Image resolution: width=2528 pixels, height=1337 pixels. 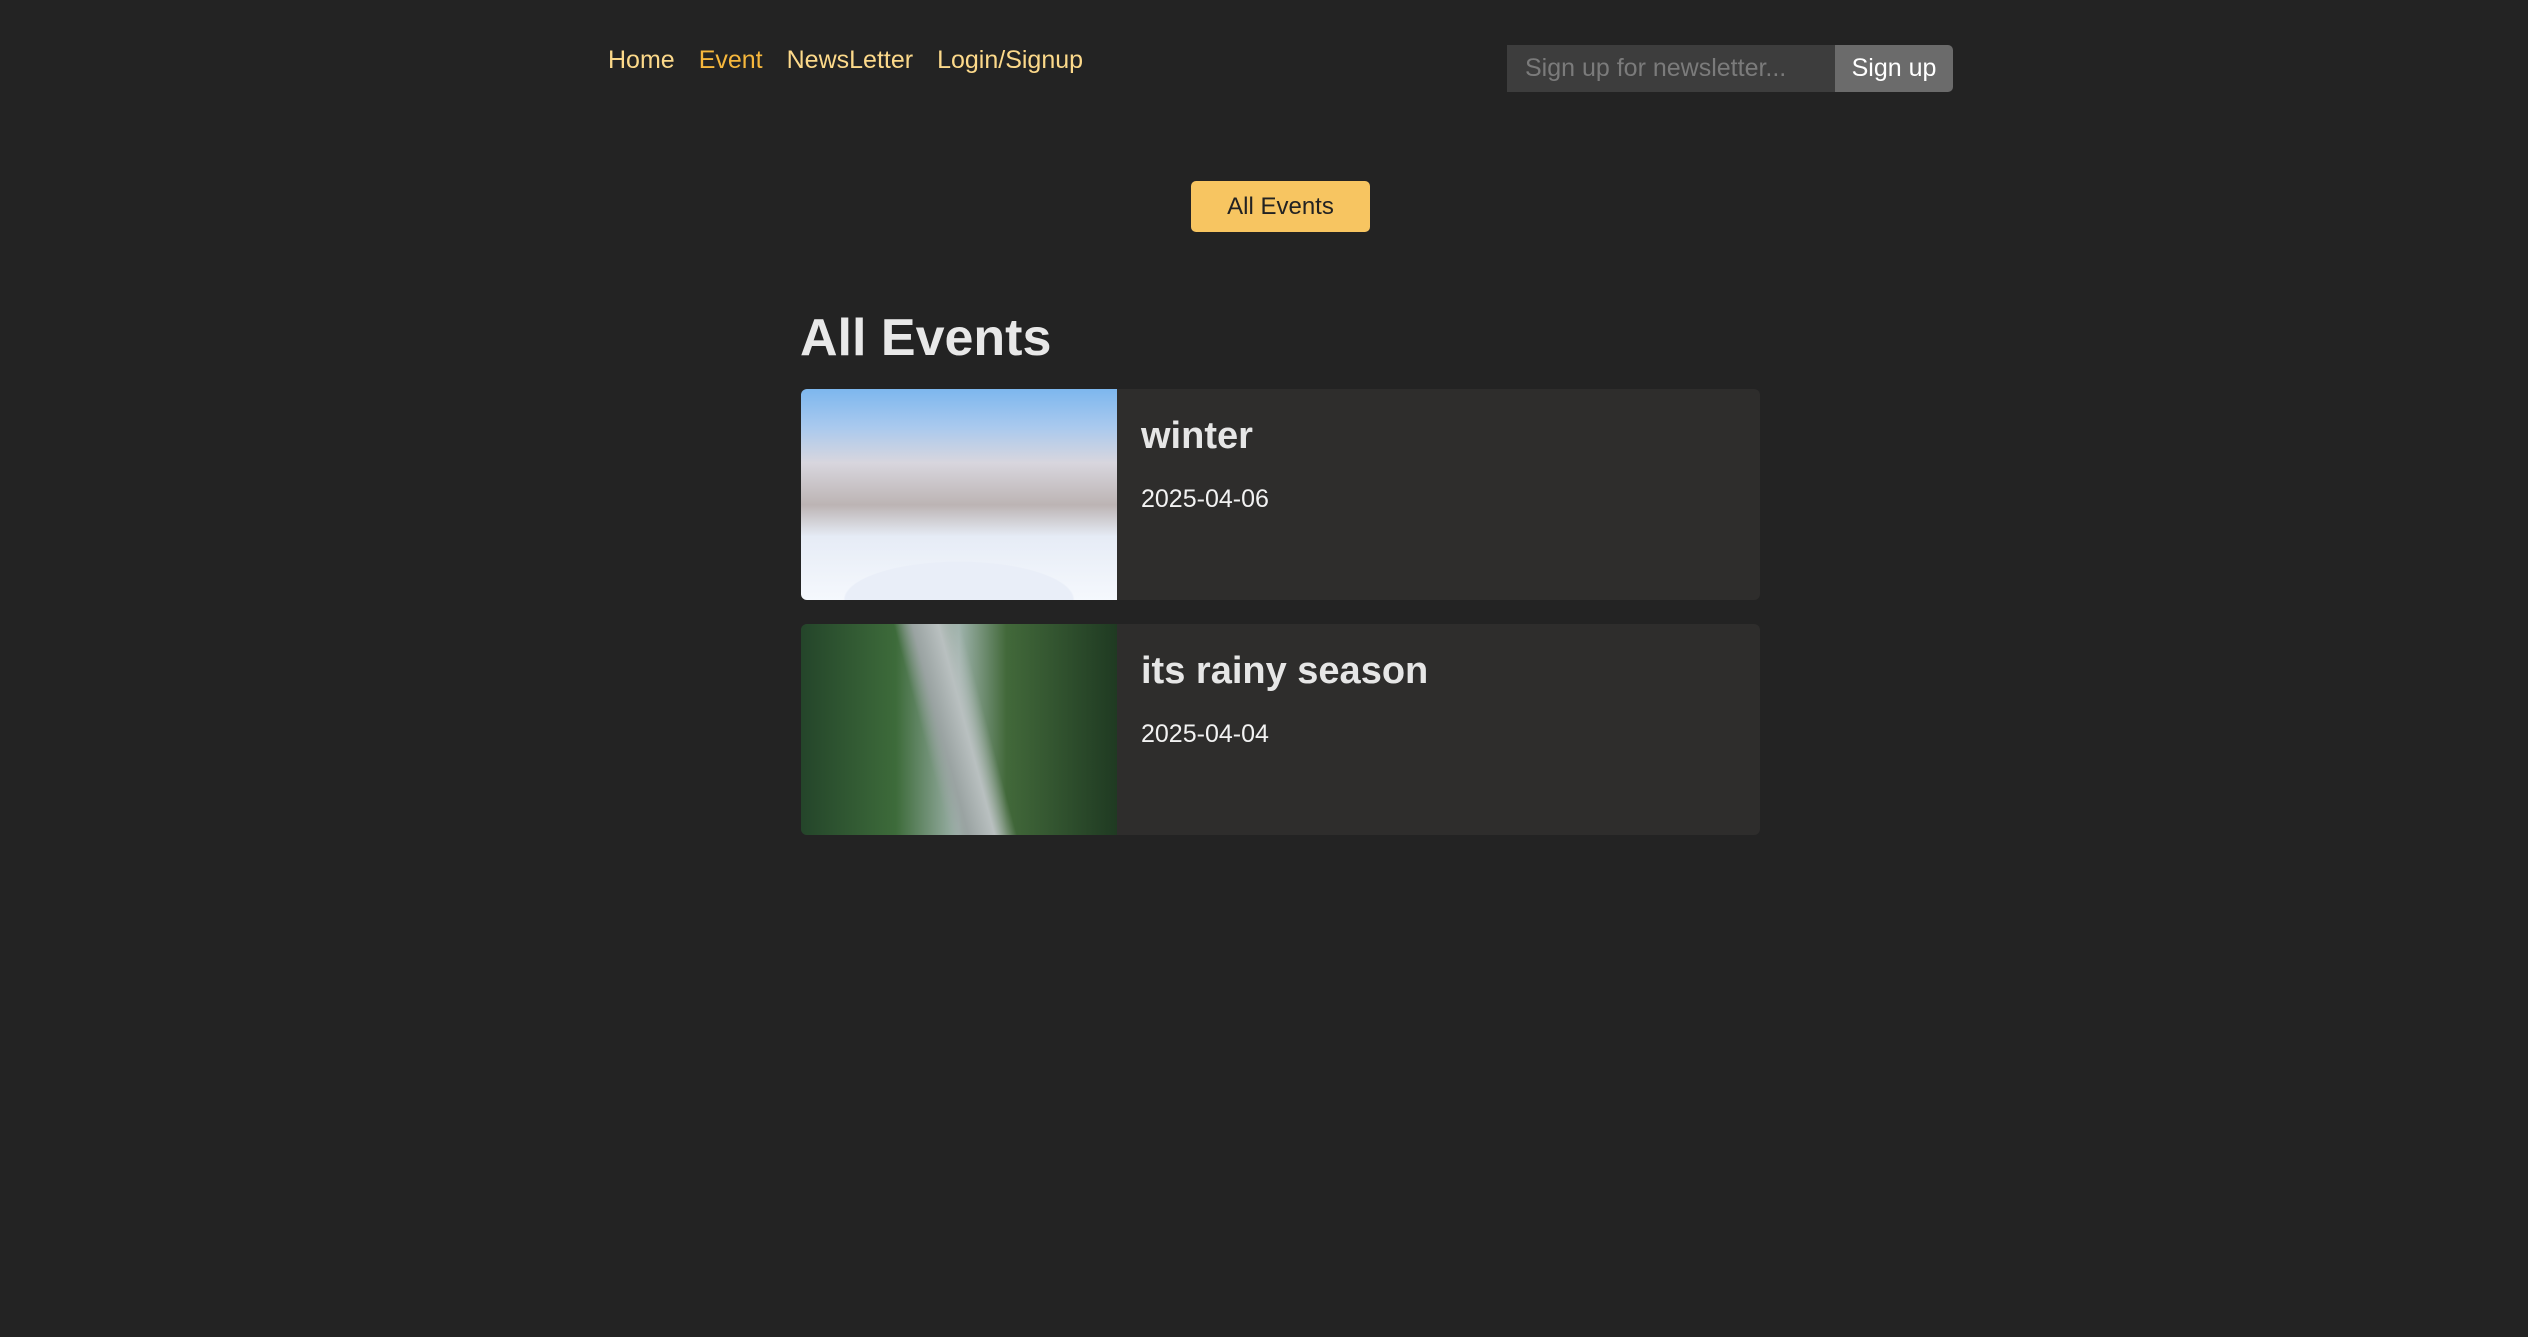 What do you see at coordinates (926, 338) in the screenshot?
I see `page-title: All Events` at bounding box center [926, 338].